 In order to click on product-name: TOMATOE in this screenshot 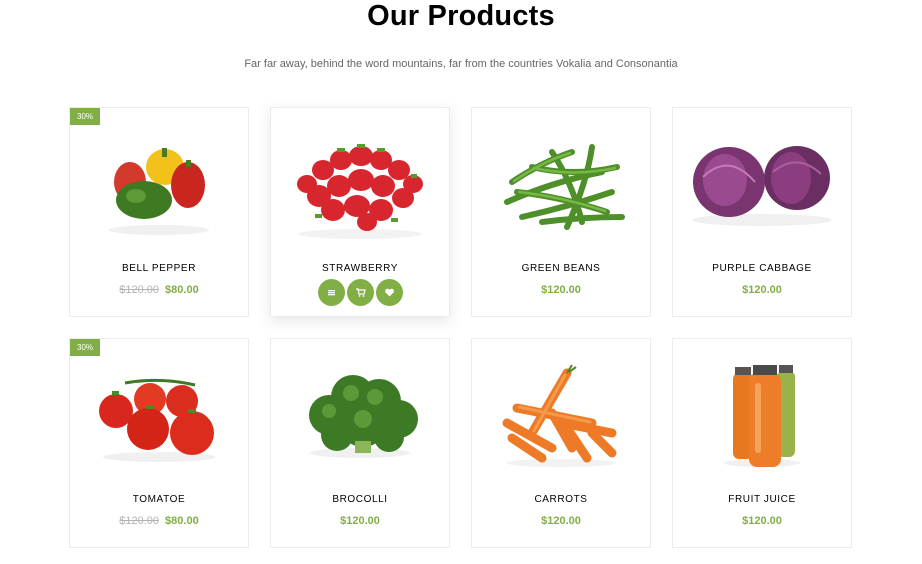, I will do `click(159, 500)`.